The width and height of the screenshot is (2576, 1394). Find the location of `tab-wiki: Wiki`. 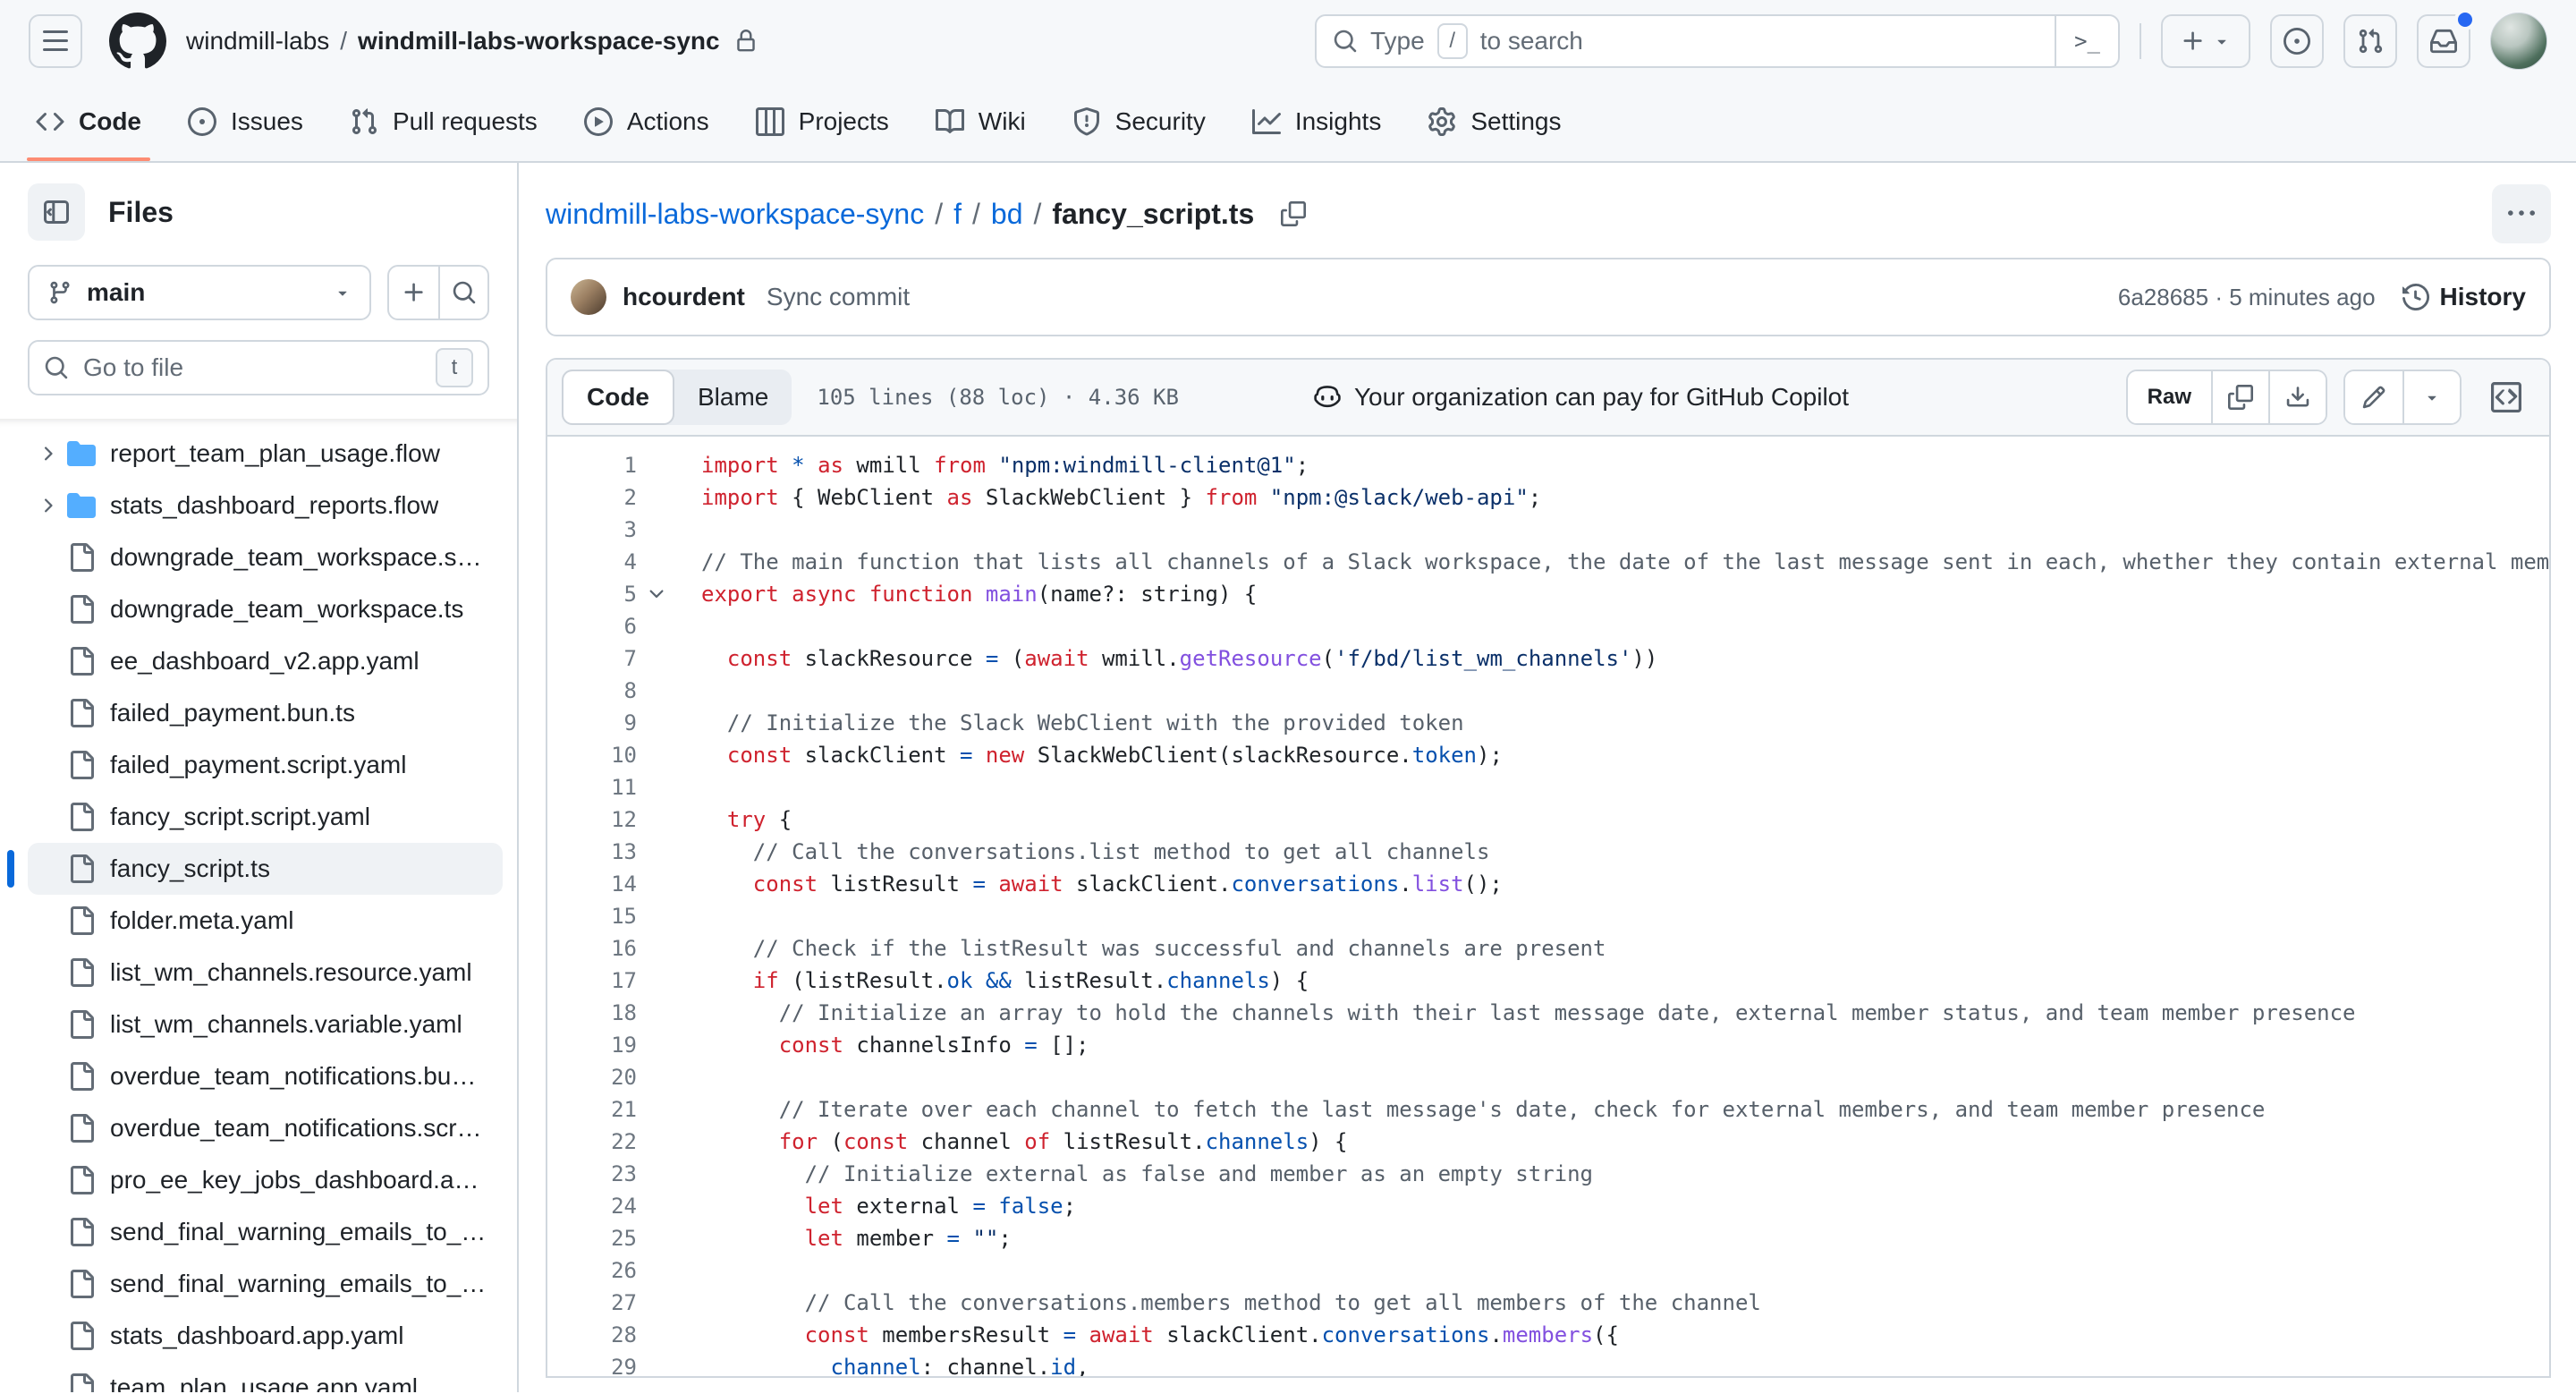

tab-wiki: Wiki is located at coordinates (980, 122).